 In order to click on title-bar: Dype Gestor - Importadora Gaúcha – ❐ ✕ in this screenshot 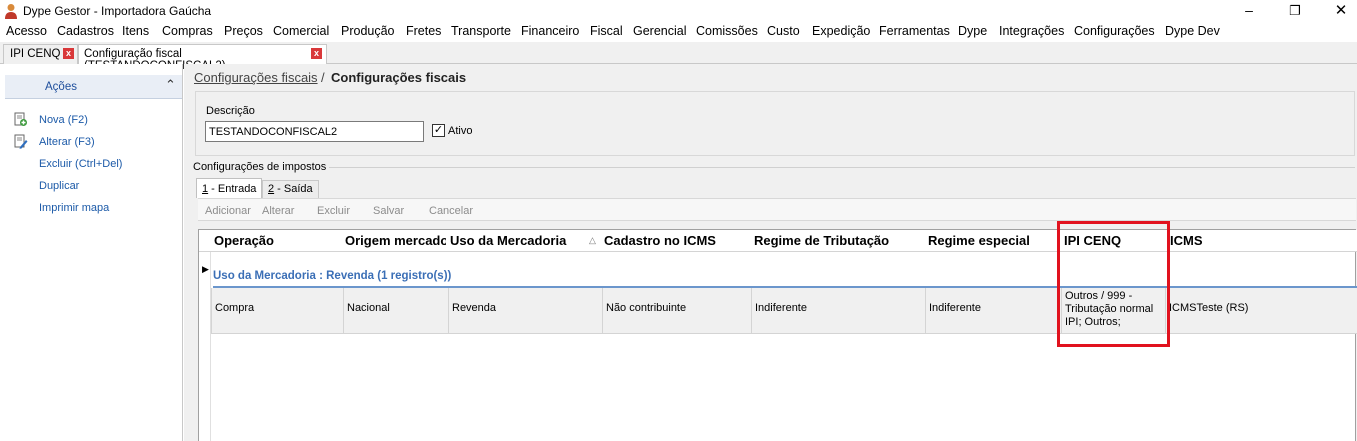, I will do `click(678, 11)`.